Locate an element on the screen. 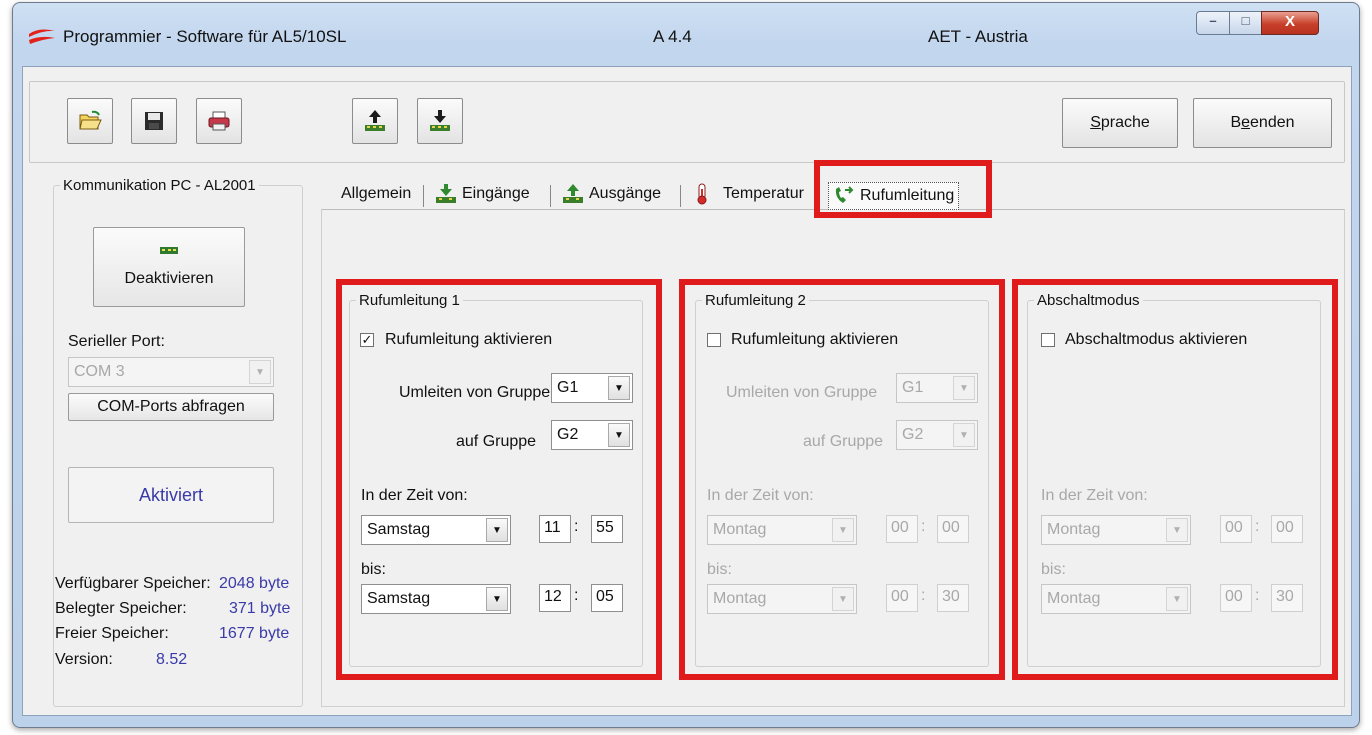 The height and width of the screenshot is (735, 1372). tab-allgemein-label: Allgemein is located at coordinates (376, 193).